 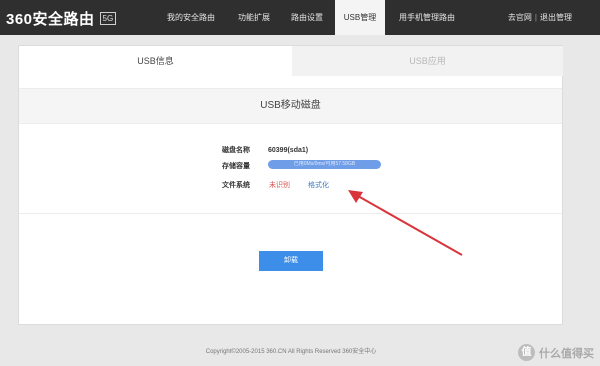 I want to click on annotation-arrow, so click(x=405, y=223).